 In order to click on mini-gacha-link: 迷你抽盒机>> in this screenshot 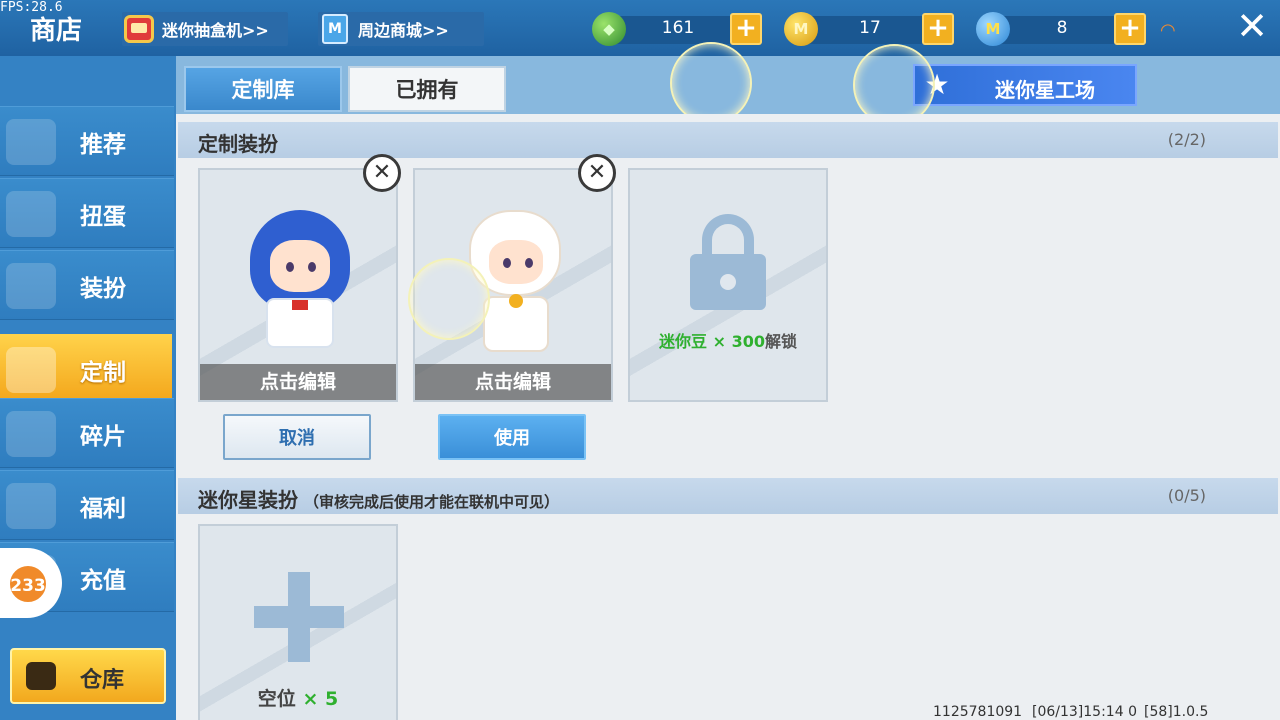, I will do `click(205, 29)`.